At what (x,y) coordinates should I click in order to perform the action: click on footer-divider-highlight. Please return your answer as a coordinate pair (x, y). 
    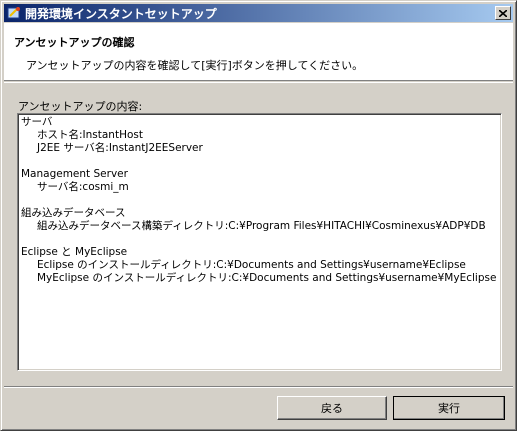
    Looking at the image, I should click on (258, 387).